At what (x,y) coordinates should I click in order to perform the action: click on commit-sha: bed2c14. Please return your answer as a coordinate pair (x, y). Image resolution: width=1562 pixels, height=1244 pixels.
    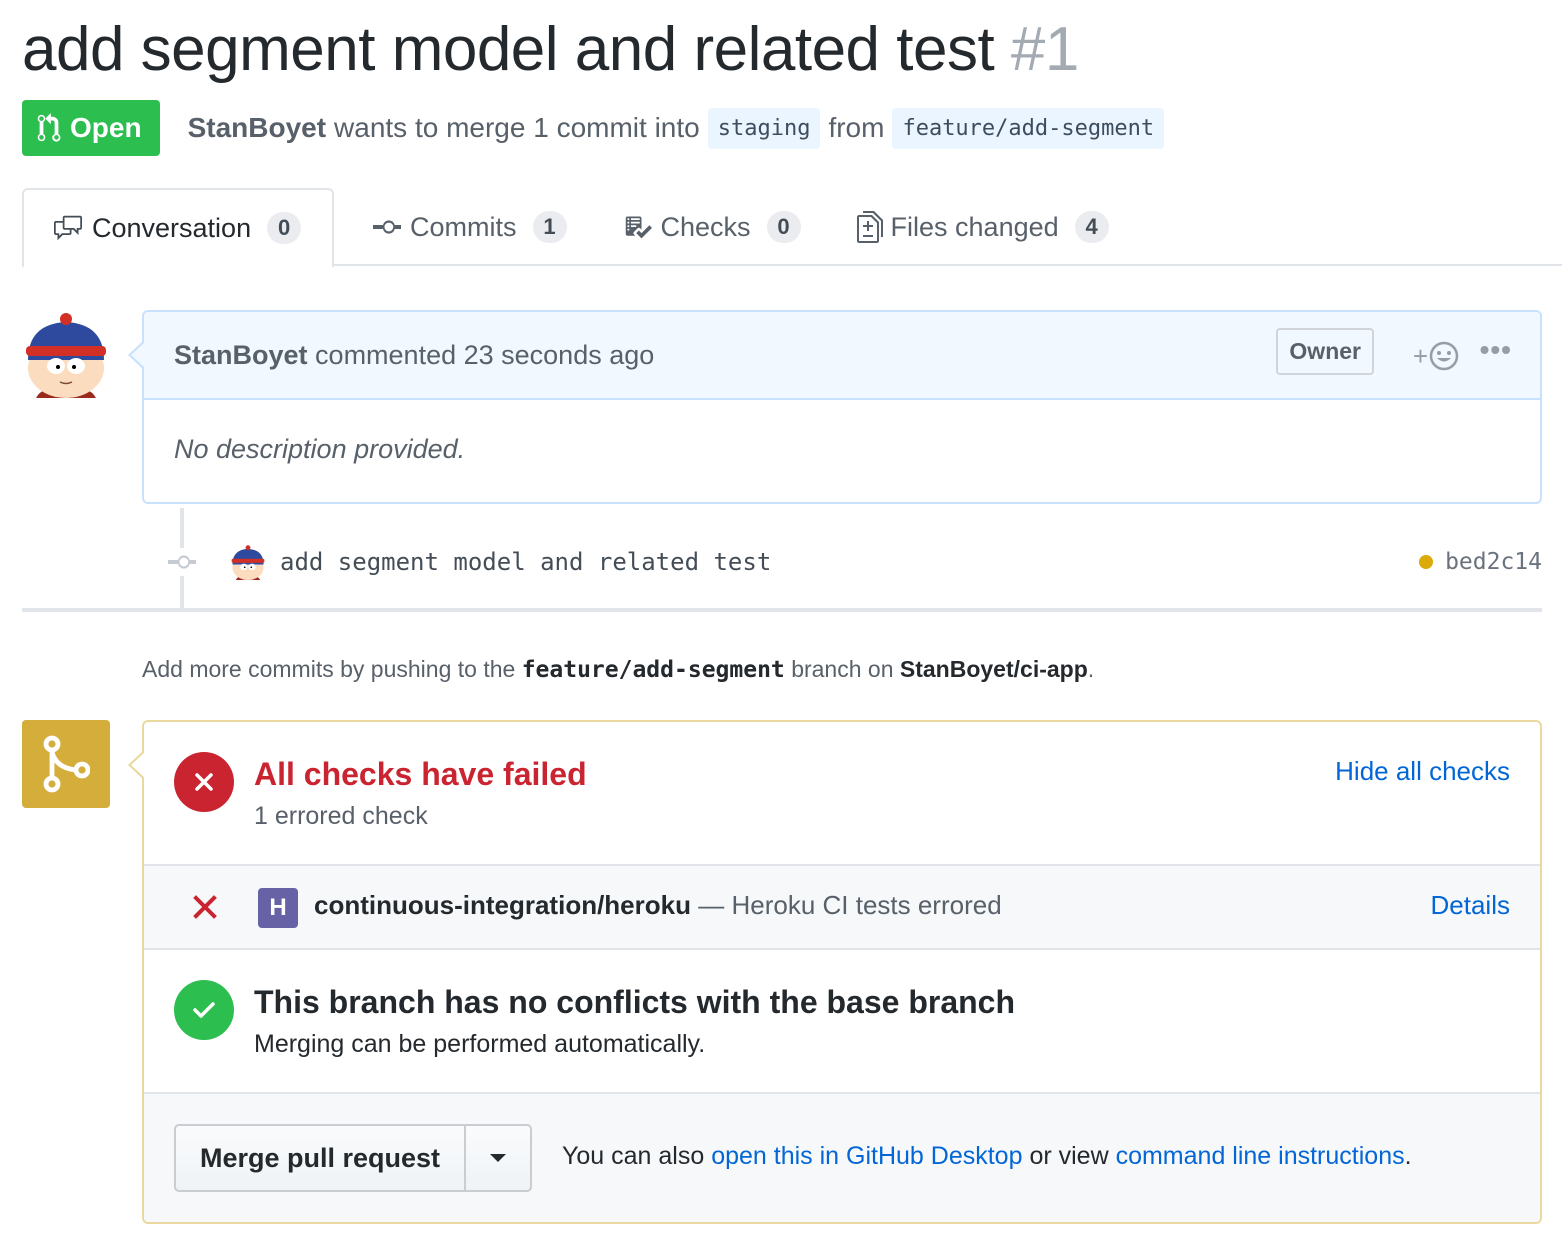
    Looking at the image, I should click on (1480, 562).